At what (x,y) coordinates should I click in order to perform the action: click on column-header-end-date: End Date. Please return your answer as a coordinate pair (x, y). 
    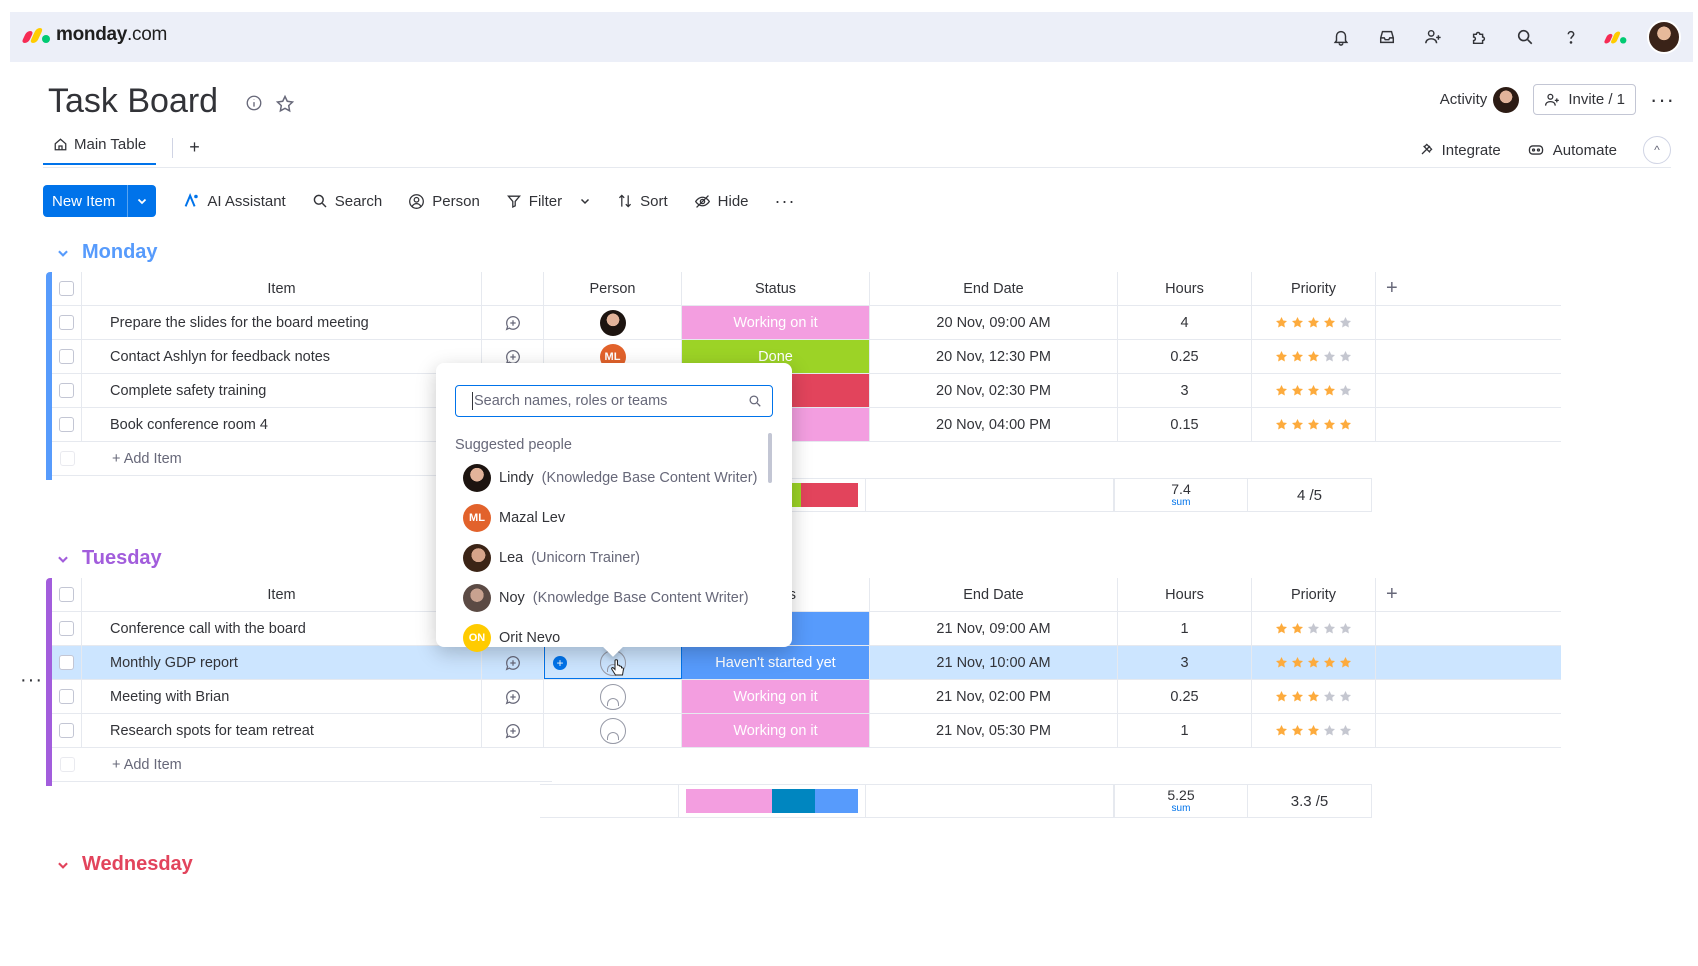
    Looking at the image, I should click on (994, 288).